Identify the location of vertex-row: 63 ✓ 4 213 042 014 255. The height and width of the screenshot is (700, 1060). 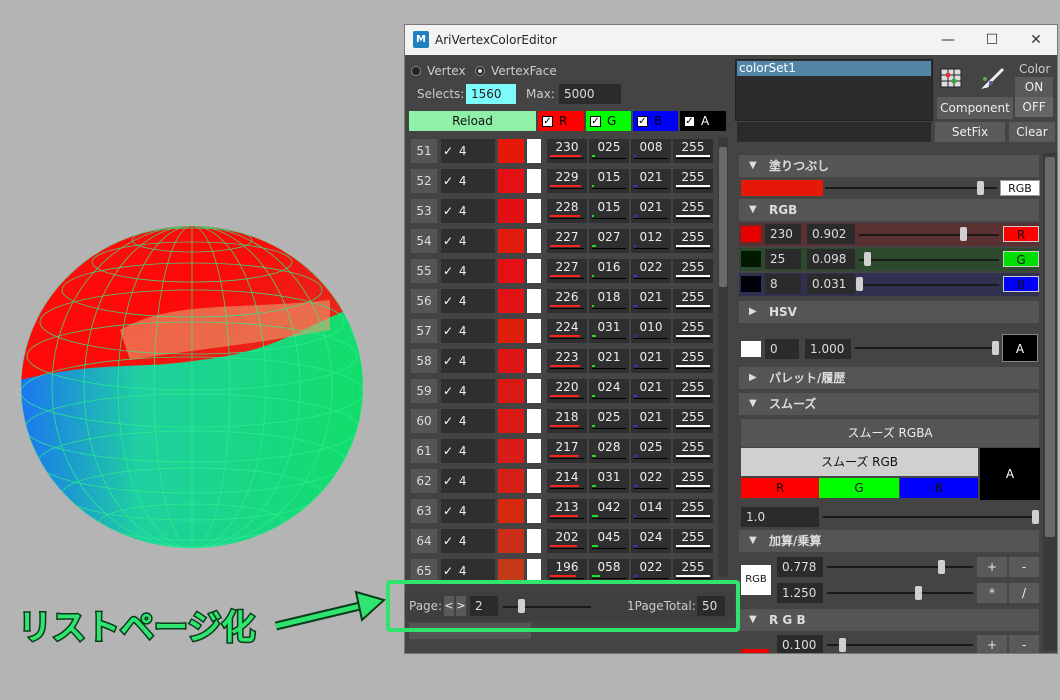
(562, 511).